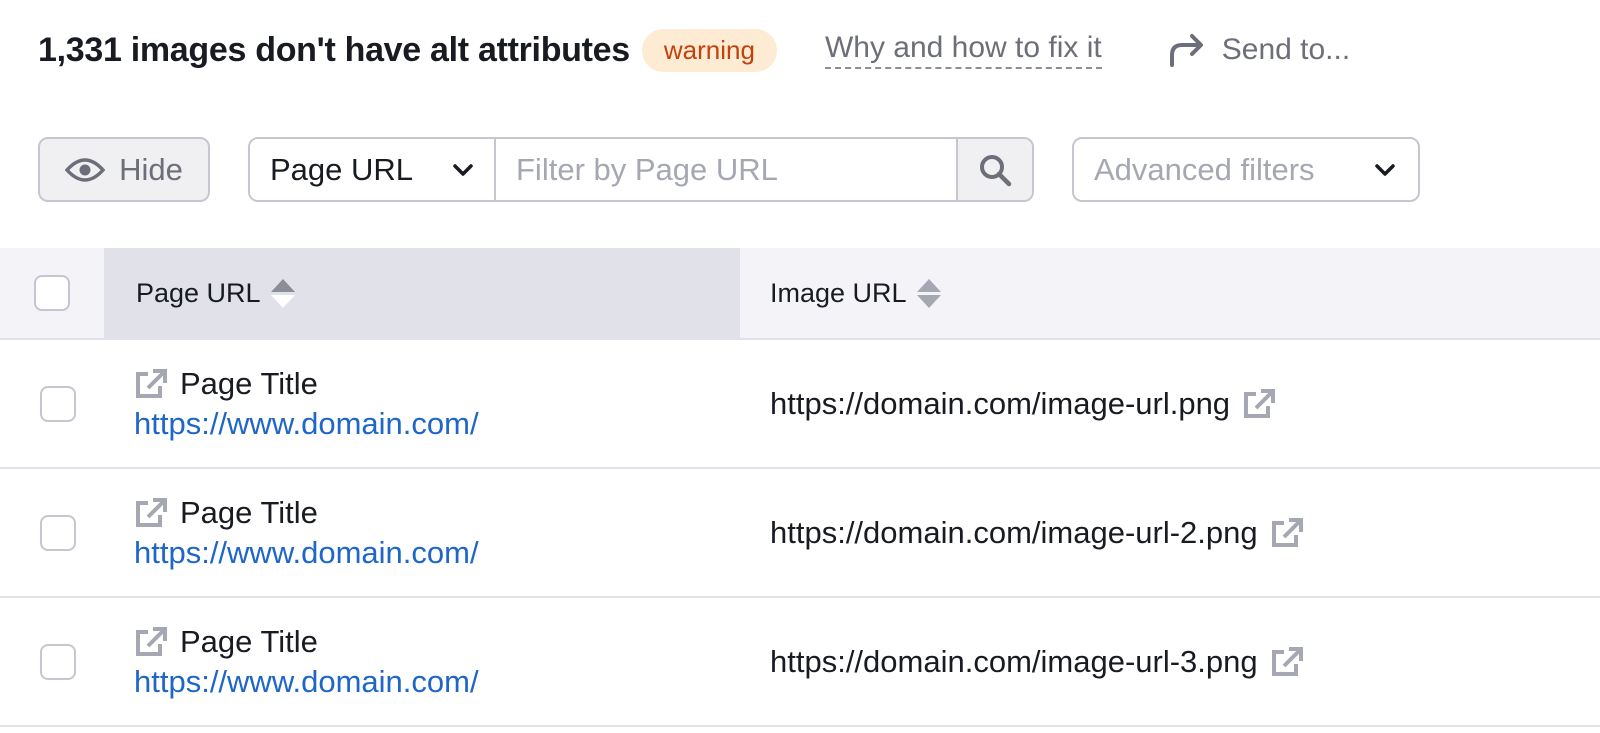 This screenshot has width=1600, height=733. I want to click on image-url: https://domain.com/image-url.png, so click(1000, 403).